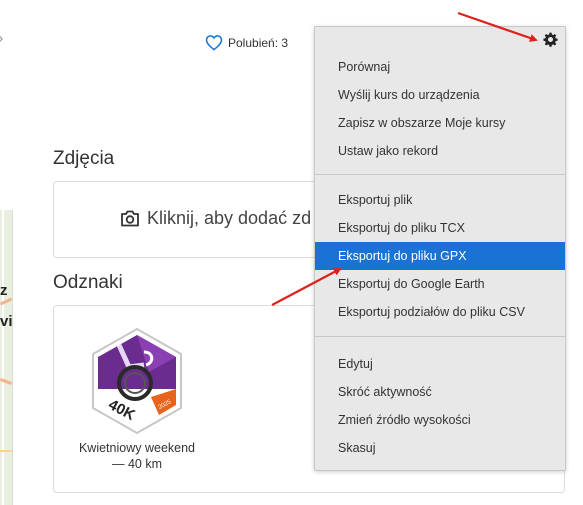  What do you see at coordinates (137, 456) in the screenshot?
I see `badge-caption: Kwietniowy weekend — 40 km` at bounding box center [137, 456].